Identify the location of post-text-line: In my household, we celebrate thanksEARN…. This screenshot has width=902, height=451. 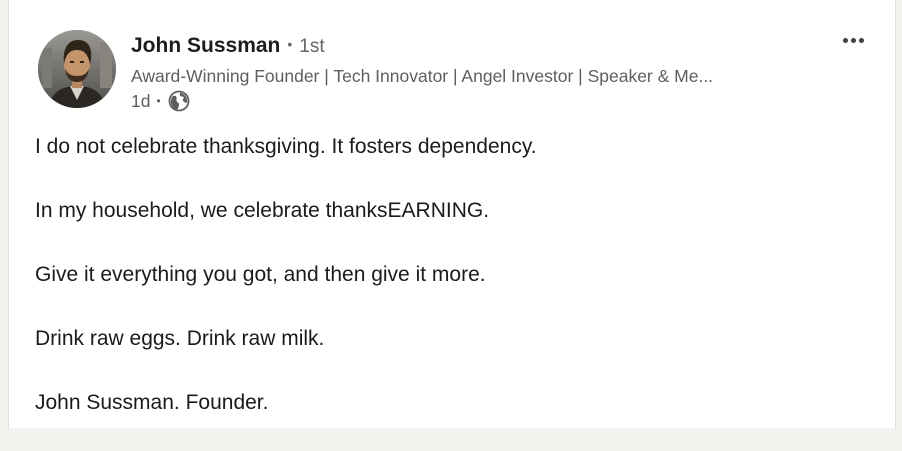
(262, 210).